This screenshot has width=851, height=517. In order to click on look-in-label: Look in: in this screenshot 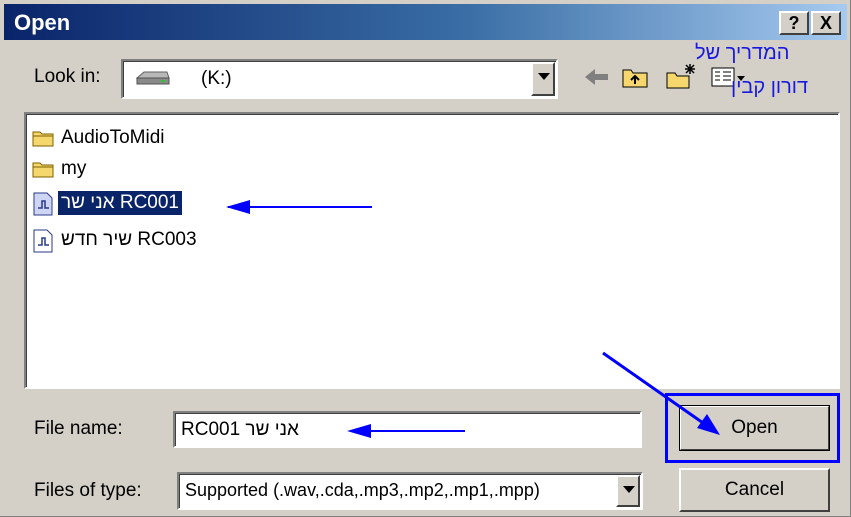, I will do `click(67, 76)`.